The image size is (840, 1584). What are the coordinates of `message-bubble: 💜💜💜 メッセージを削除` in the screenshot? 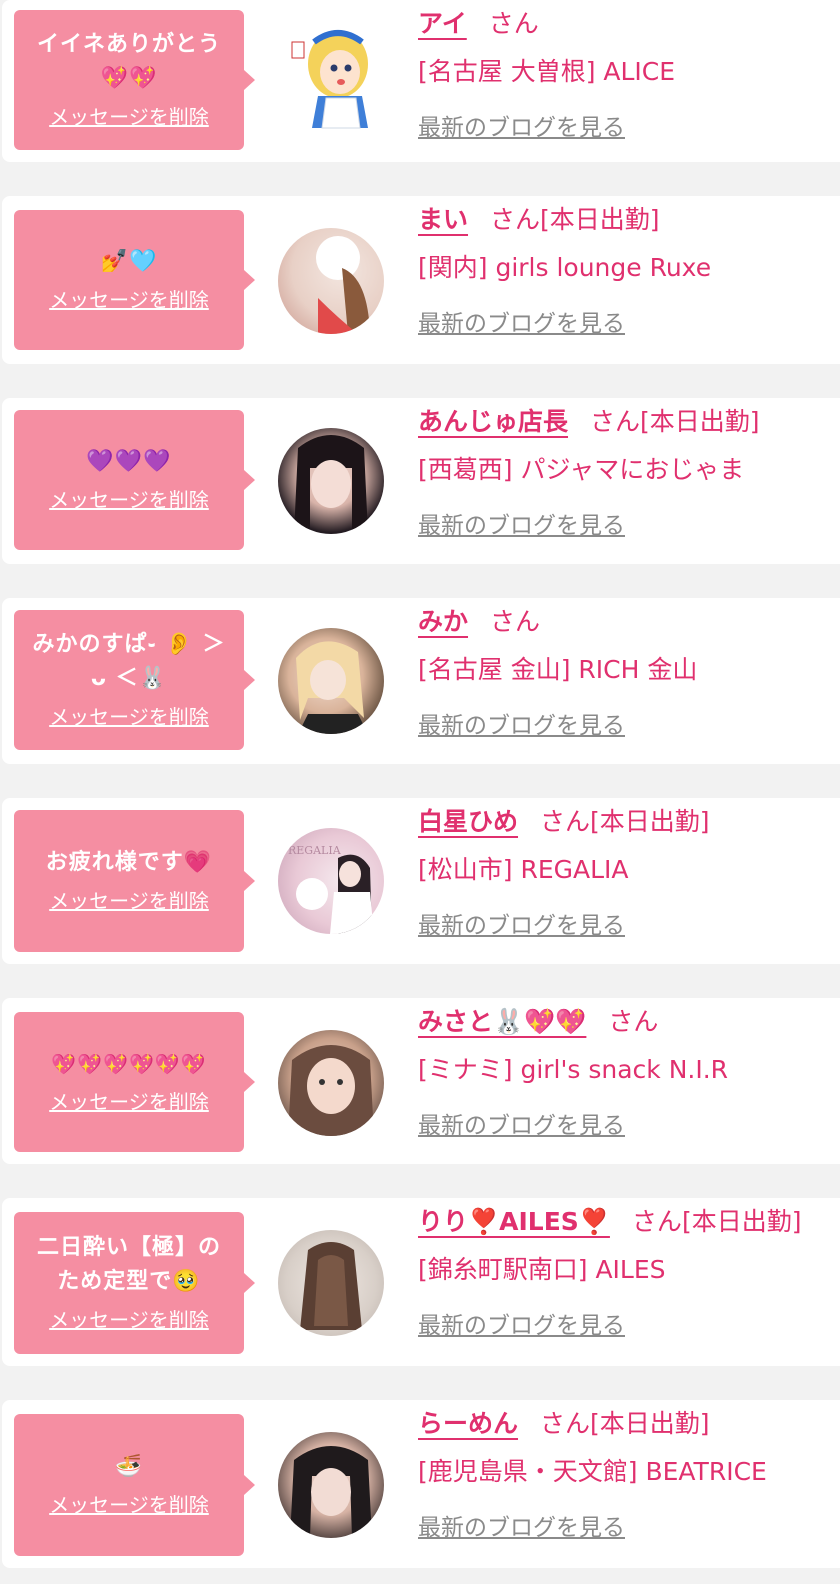 It's located at (134, 480).